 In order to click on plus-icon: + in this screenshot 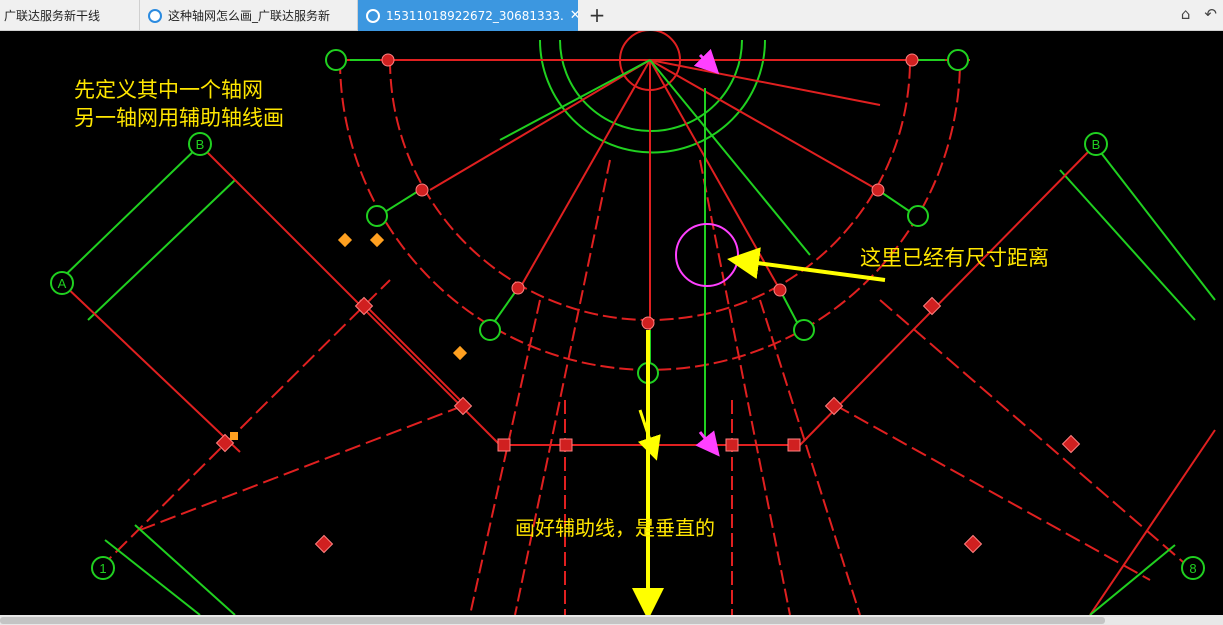, I will do `click(597, 15)`.